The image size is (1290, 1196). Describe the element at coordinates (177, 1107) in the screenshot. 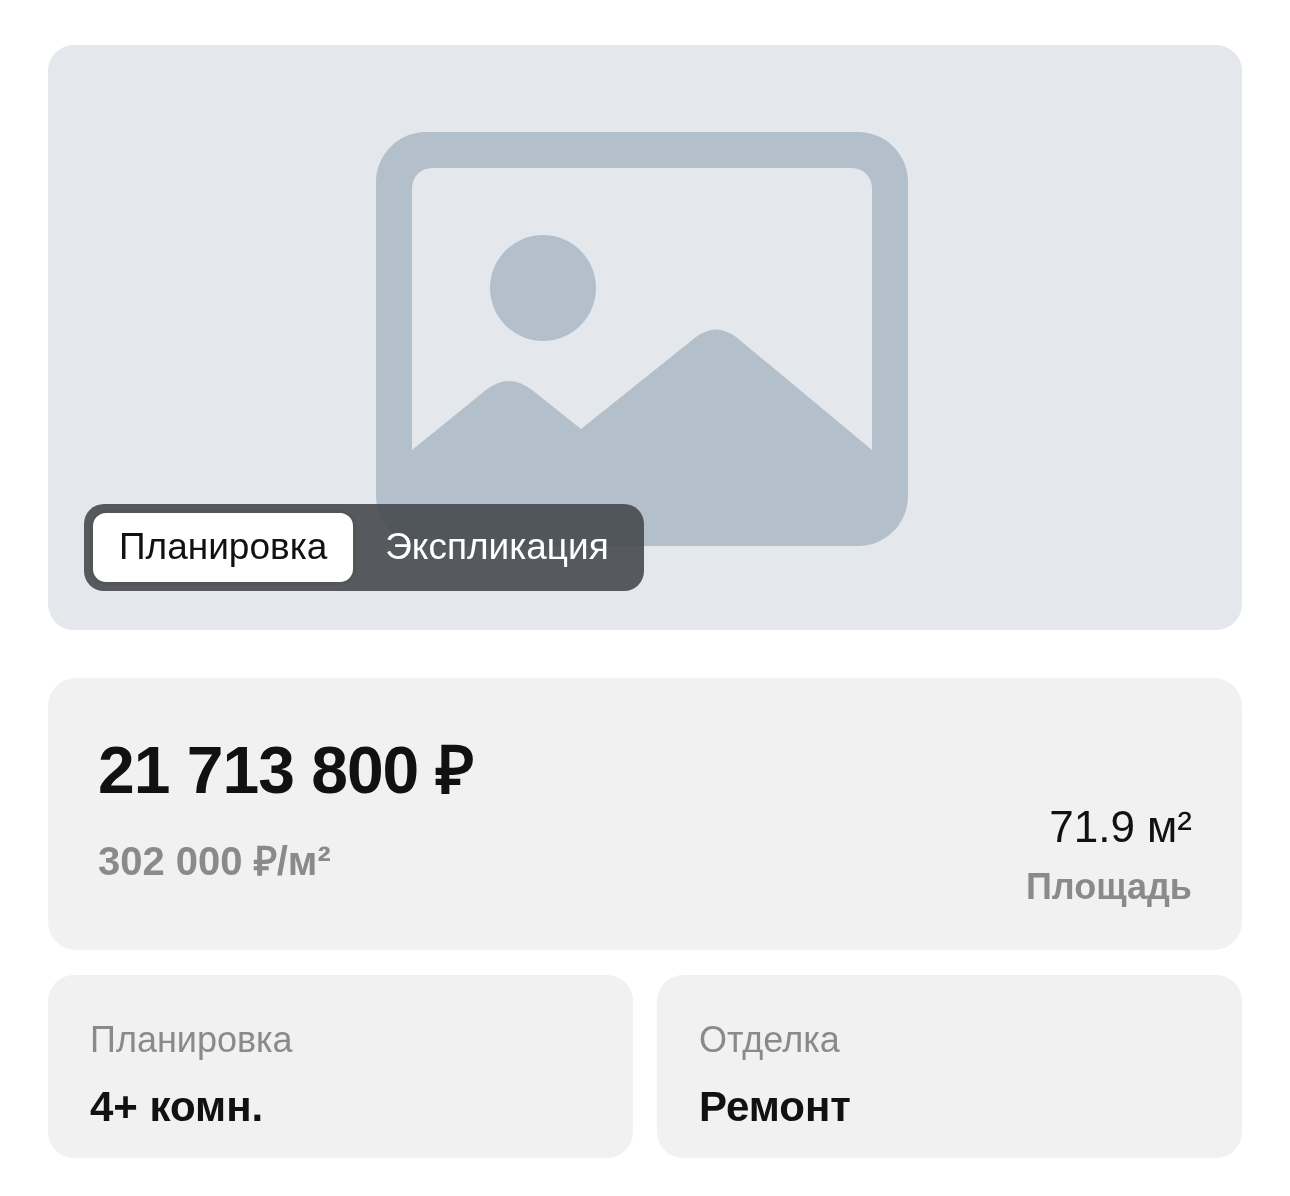

I see `feature-value: 4+ комн.` at that location.